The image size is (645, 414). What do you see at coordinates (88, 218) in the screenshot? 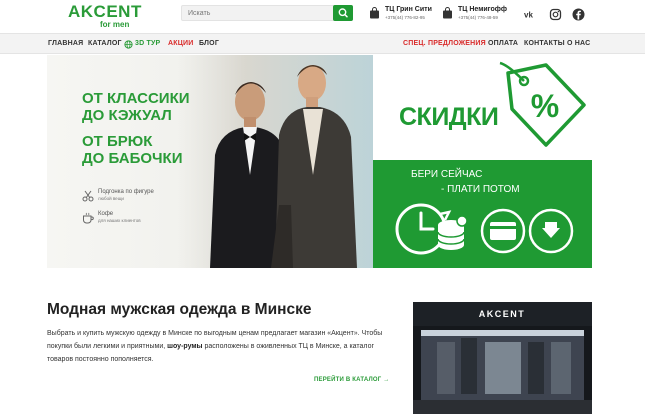
I see `coffee-cup-icon` at bounding box center [88, 218].